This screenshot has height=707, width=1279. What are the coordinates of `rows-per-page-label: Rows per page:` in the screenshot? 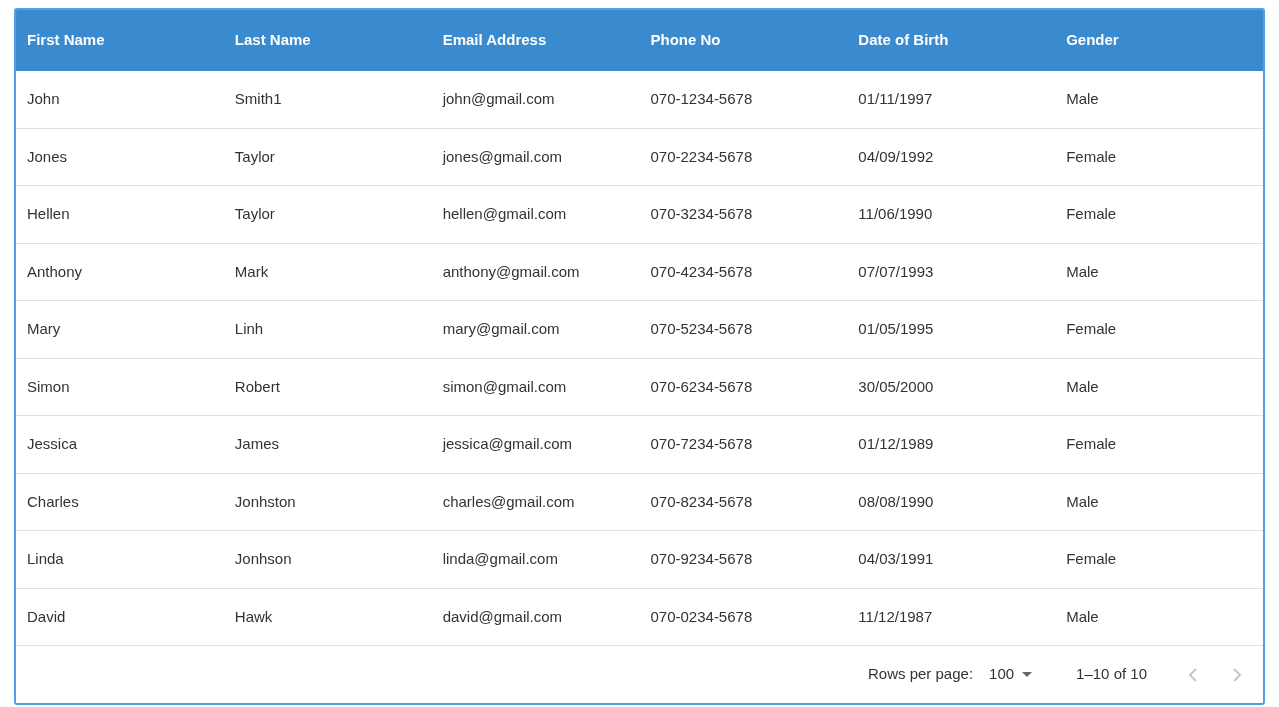 It's located at (921, 674).